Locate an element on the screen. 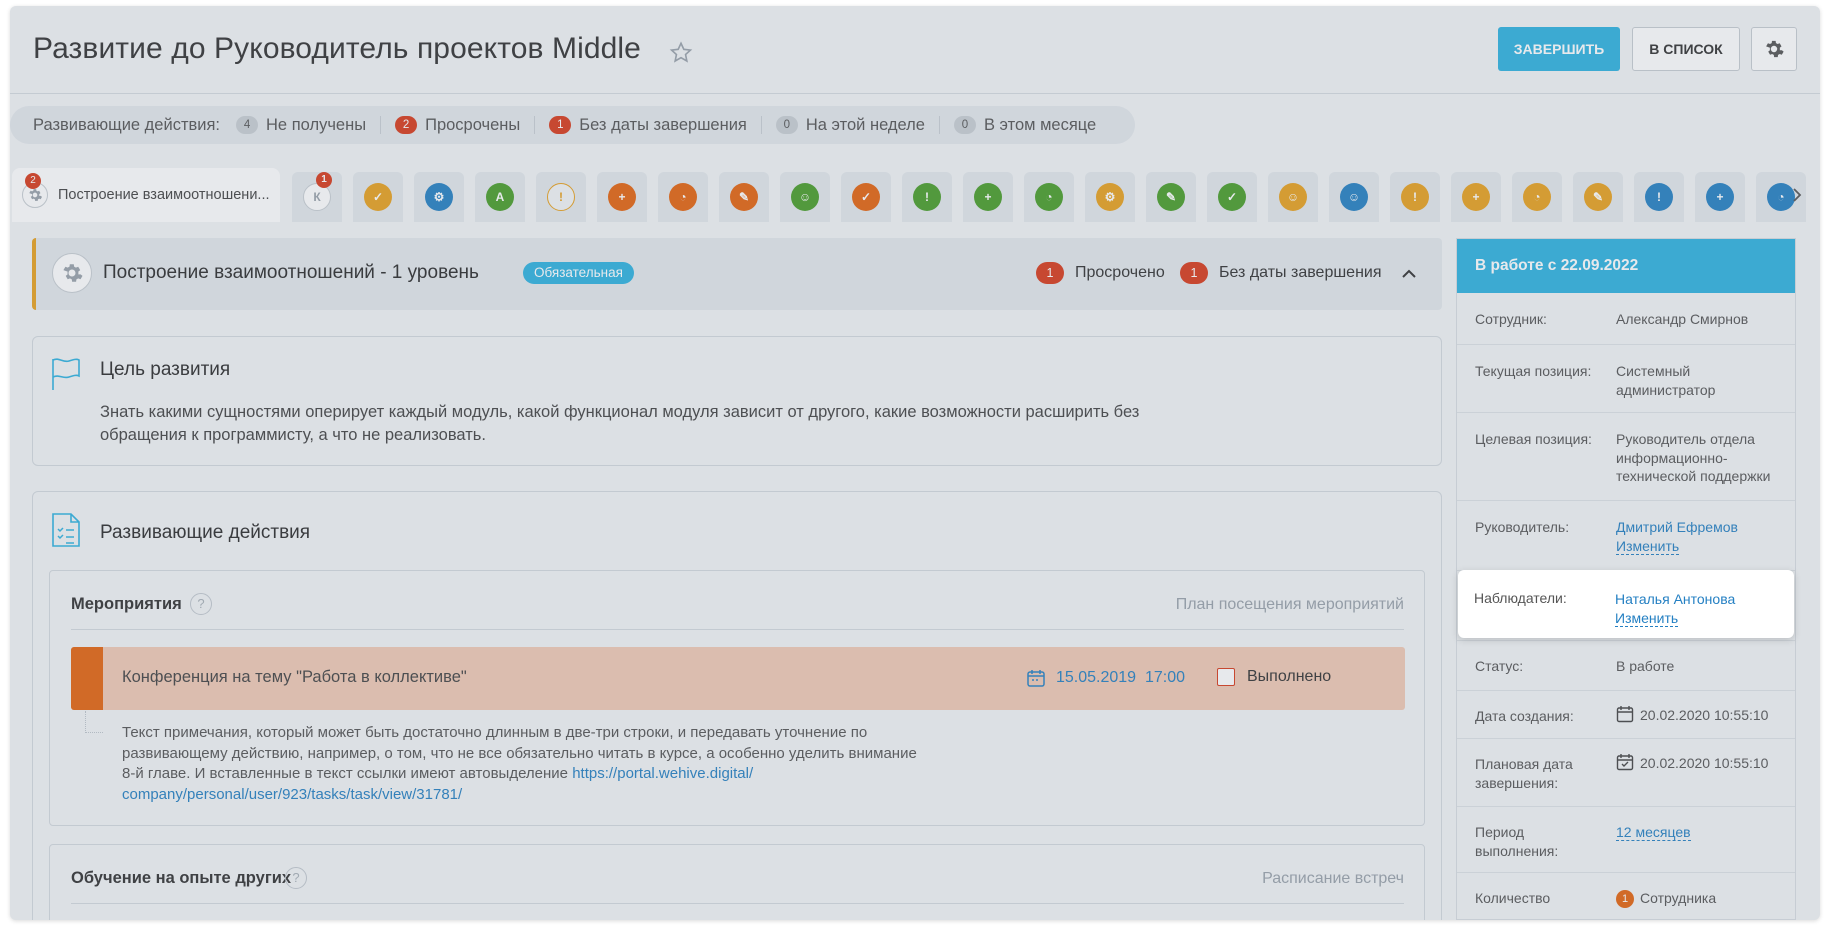 The height and width of the screenshot is (933, 1830). row-observers: Наблюдатели: Наталья Антонова Изменить is located at coordinates (1626, 604).